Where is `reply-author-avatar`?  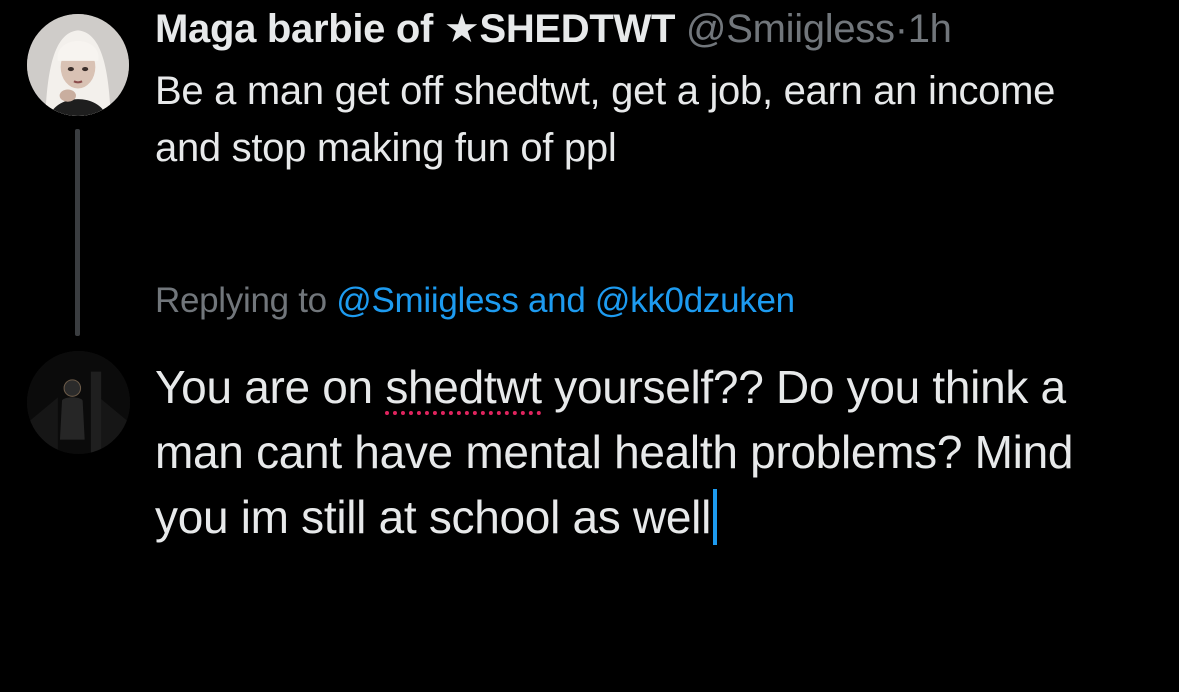
reply-author-avatar is located at coordinates (78, 402).